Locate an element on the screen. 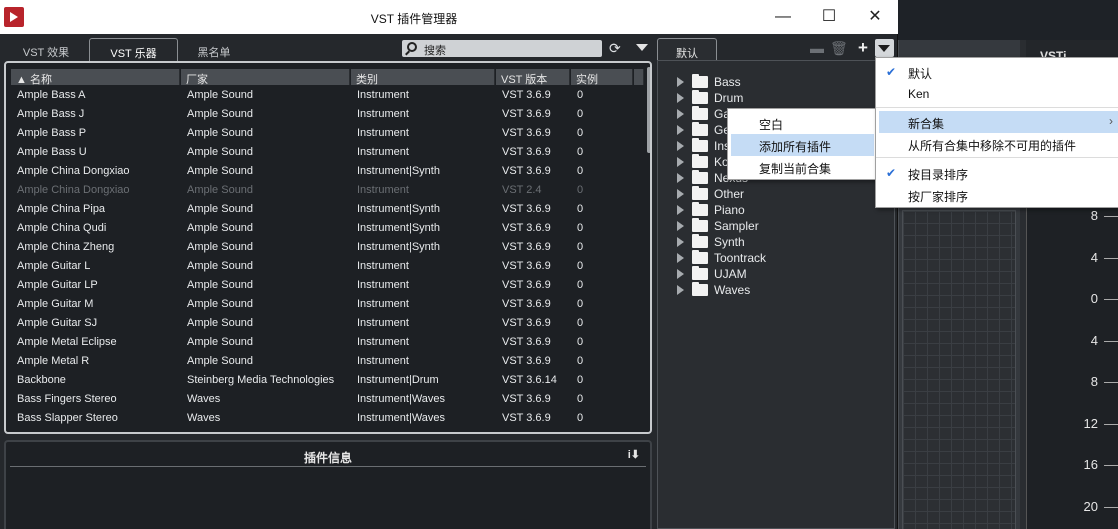 This screenshot has height=529, width=1118. cell-vendor: Steinberg Media Technologies is located at coordinates (261, 380).